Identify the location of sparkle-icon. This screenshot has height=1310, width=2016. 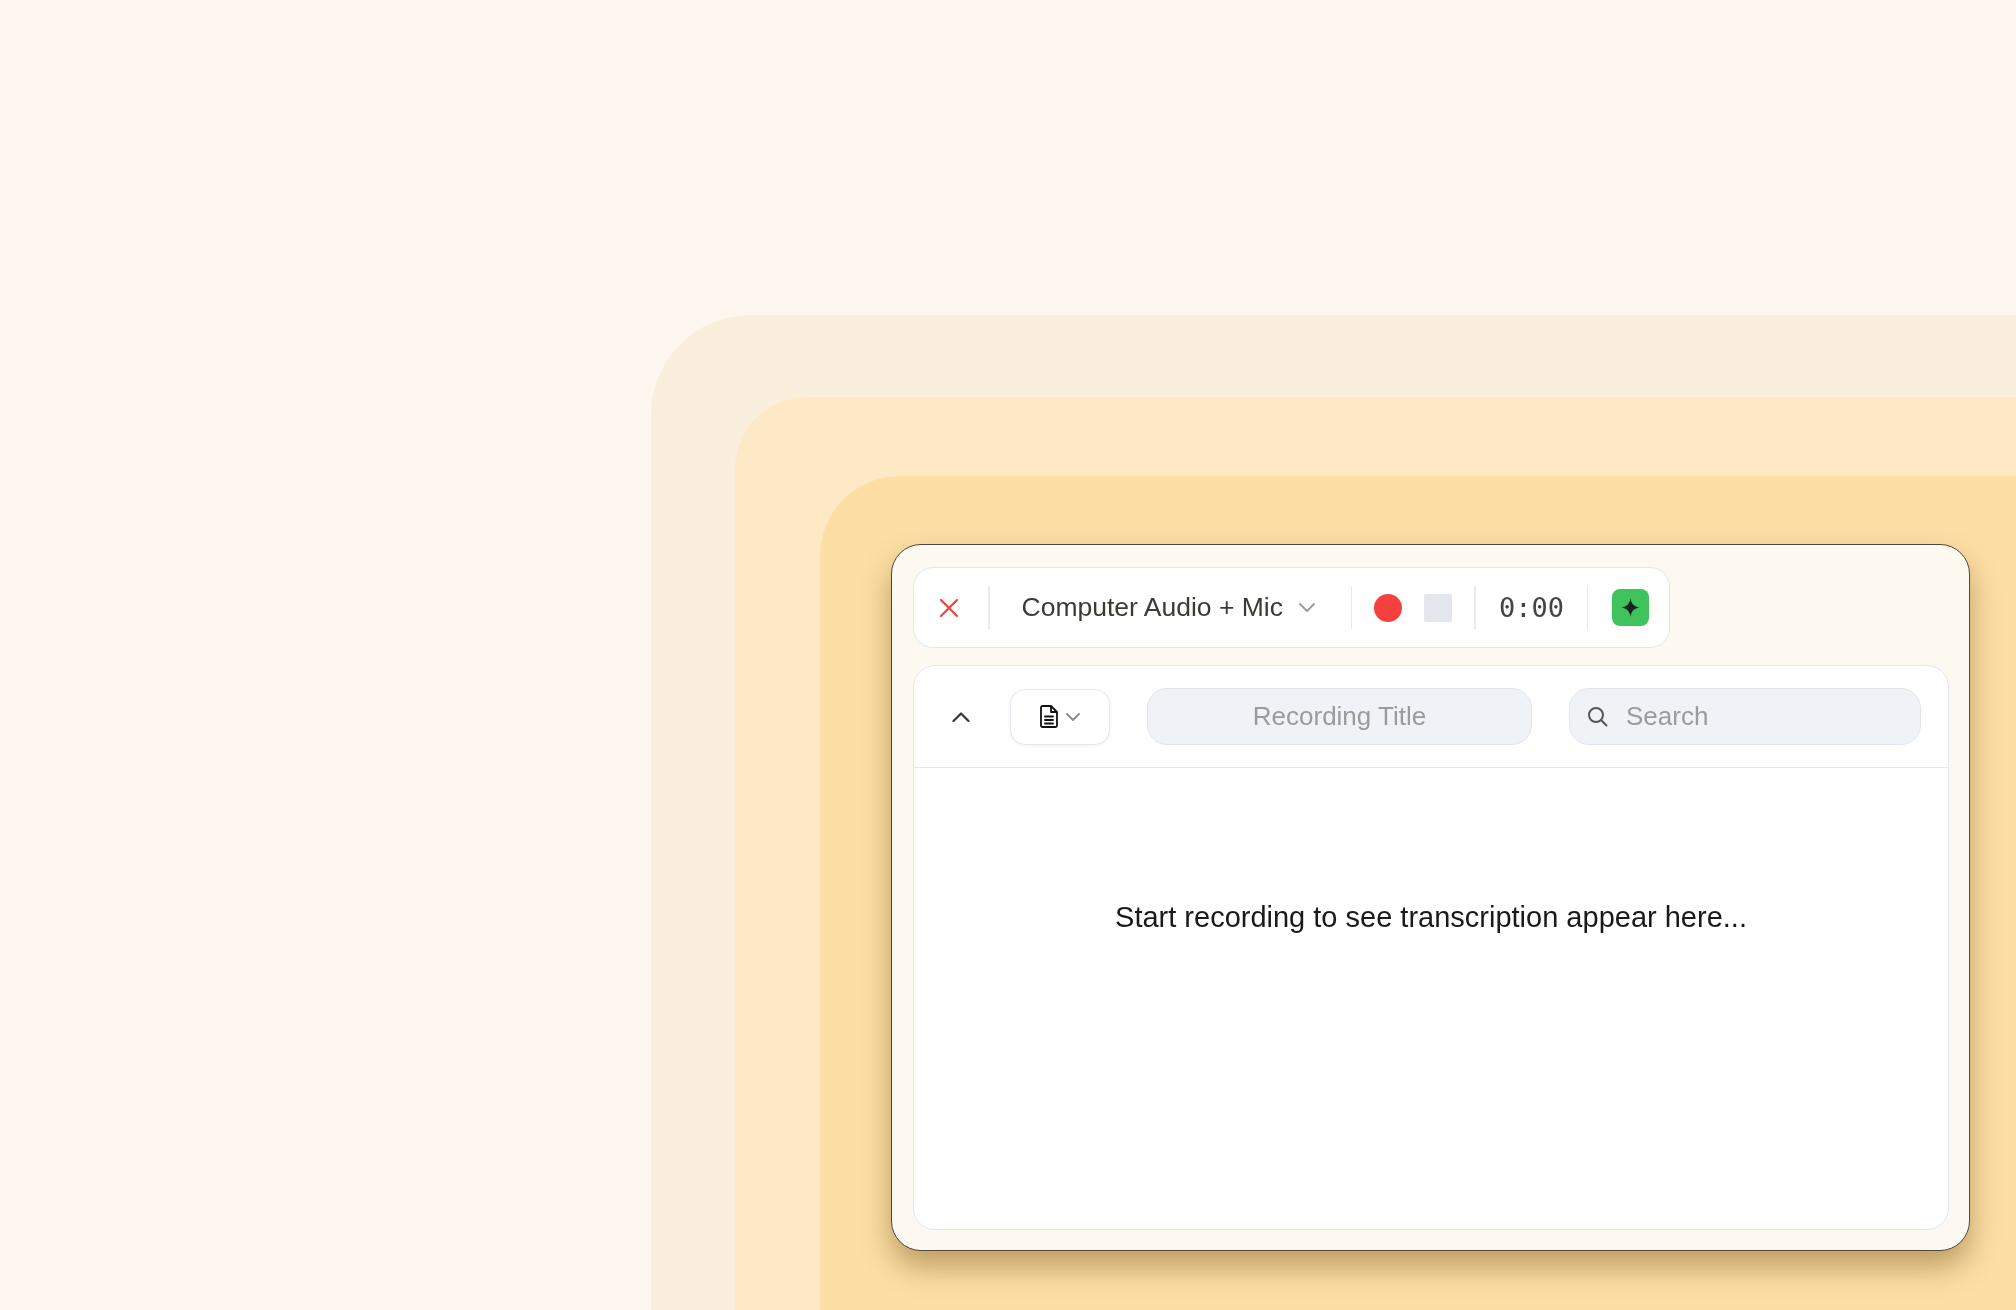
(1631, 607).